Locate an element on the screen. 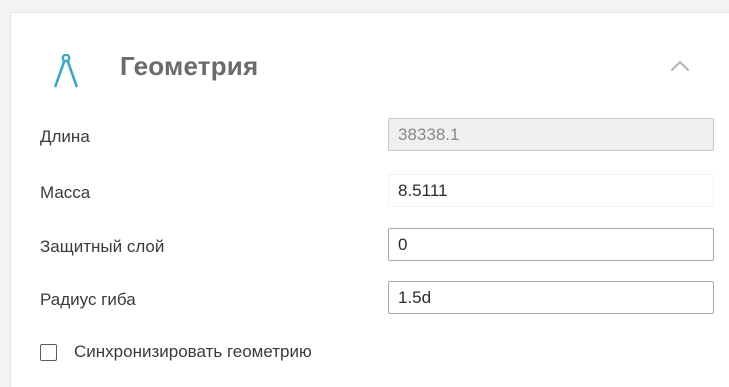  length-label: Длина is located at coordinates (65, 136).